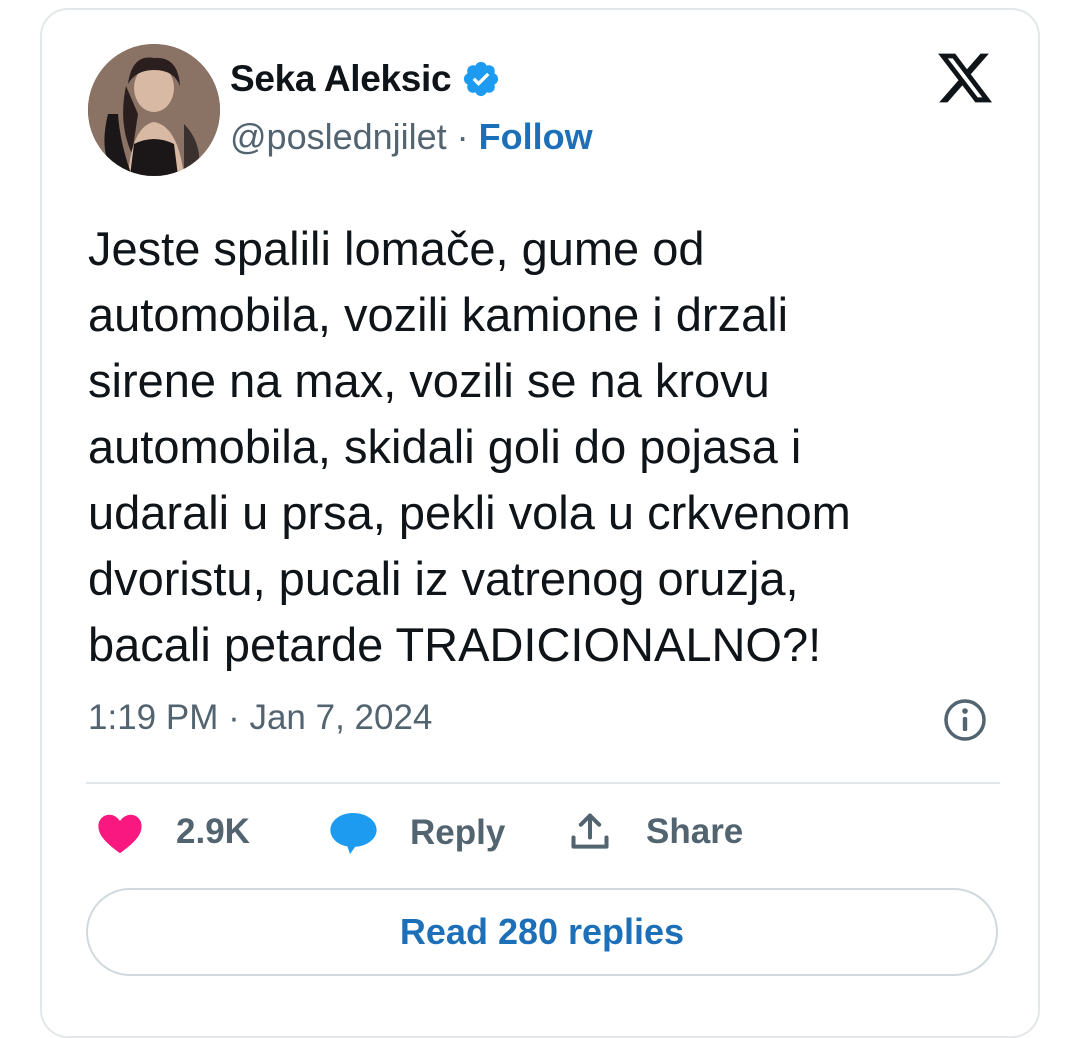 This screenshot has height=1038, width=1080. I want to click on info-icon, so click(965, 720).